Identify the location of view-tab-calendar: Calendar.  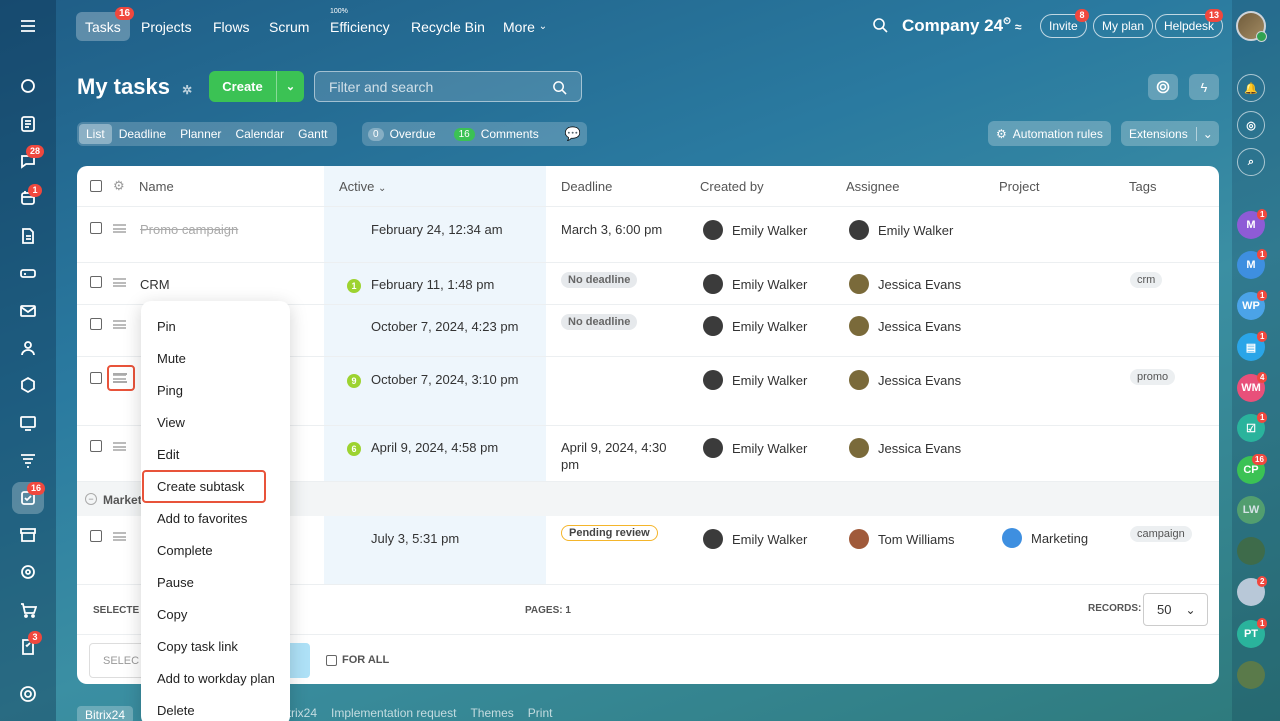
(259, 134).